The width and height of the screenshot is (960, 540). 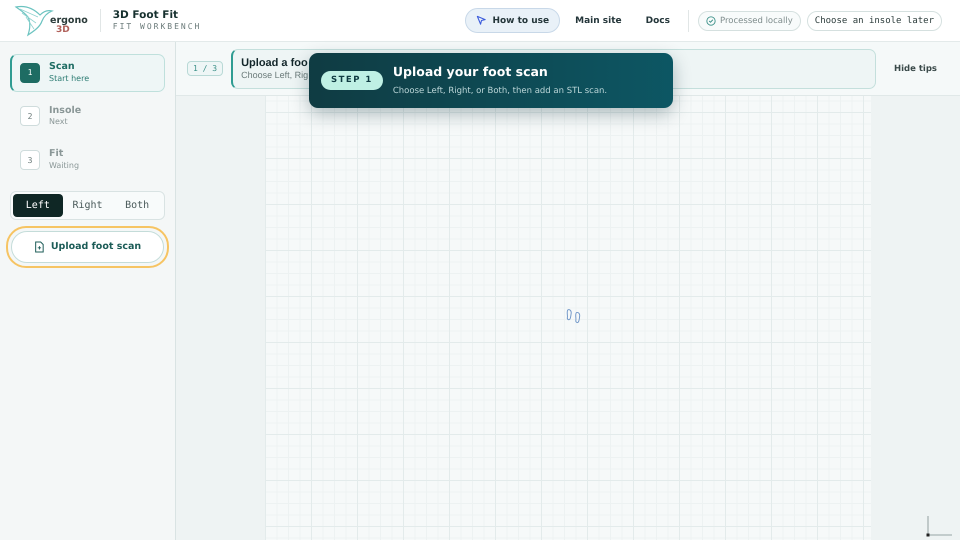 What do you see at coordinates (915, 68) in the screenshot?
I see `hide-tips-button: Hide tips` at bounding box center [915, 68].